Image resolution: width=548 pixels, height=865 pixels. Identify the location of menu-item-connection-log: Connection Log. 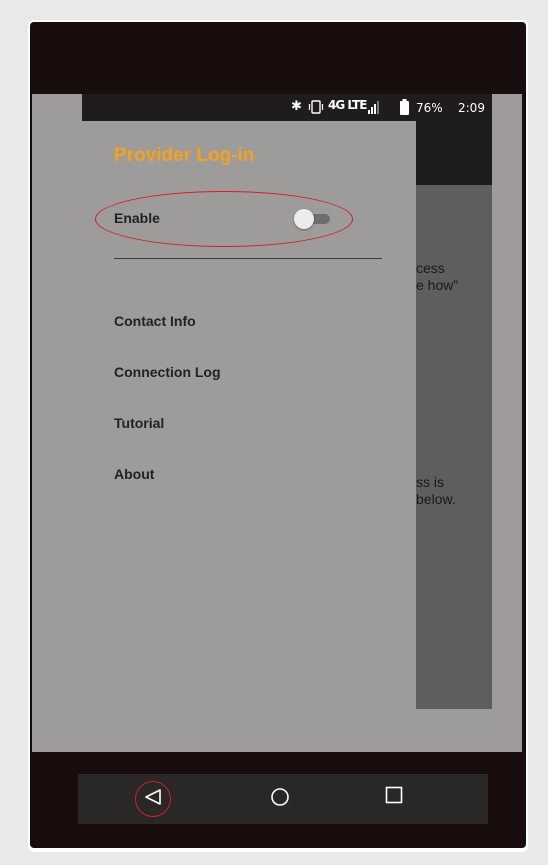
(167, 372).